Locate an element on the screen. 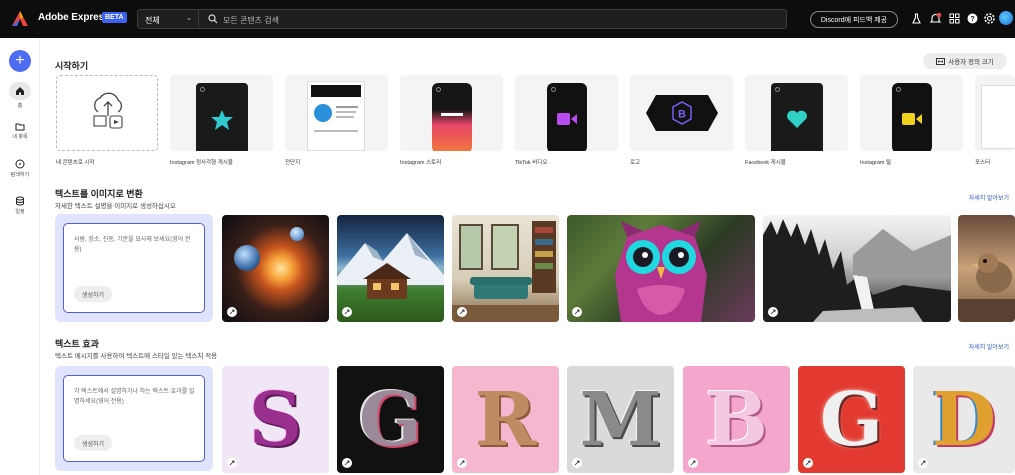 The width and height of the screenshot is (1015, 475). rail-item-home: 홈 is located at coordinates (20, 95).